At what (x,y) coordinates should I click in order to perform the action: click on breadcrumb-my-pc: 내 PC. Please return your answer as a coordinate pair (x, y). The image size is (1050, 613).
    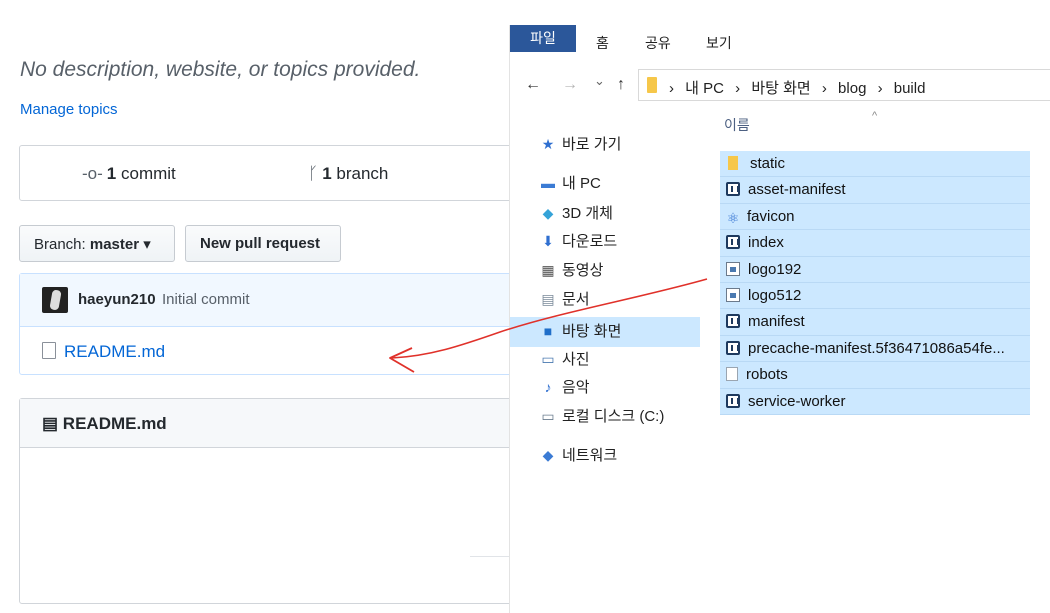
    Looking at the image, I should click on (704, 88).